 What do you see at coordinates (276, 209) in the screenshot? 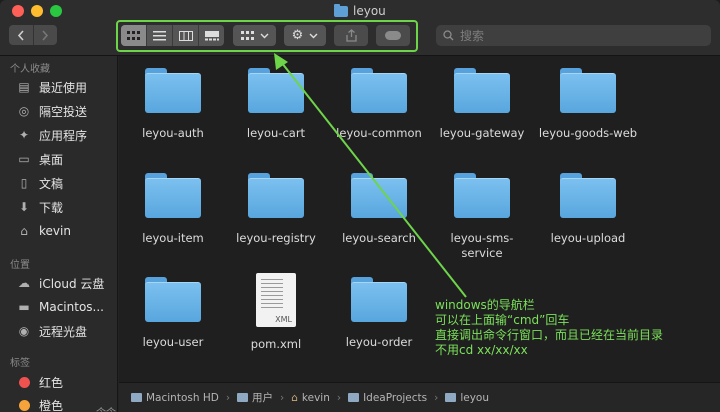
I see `file-item: leyou-registry` at bounding box center [276, 209].